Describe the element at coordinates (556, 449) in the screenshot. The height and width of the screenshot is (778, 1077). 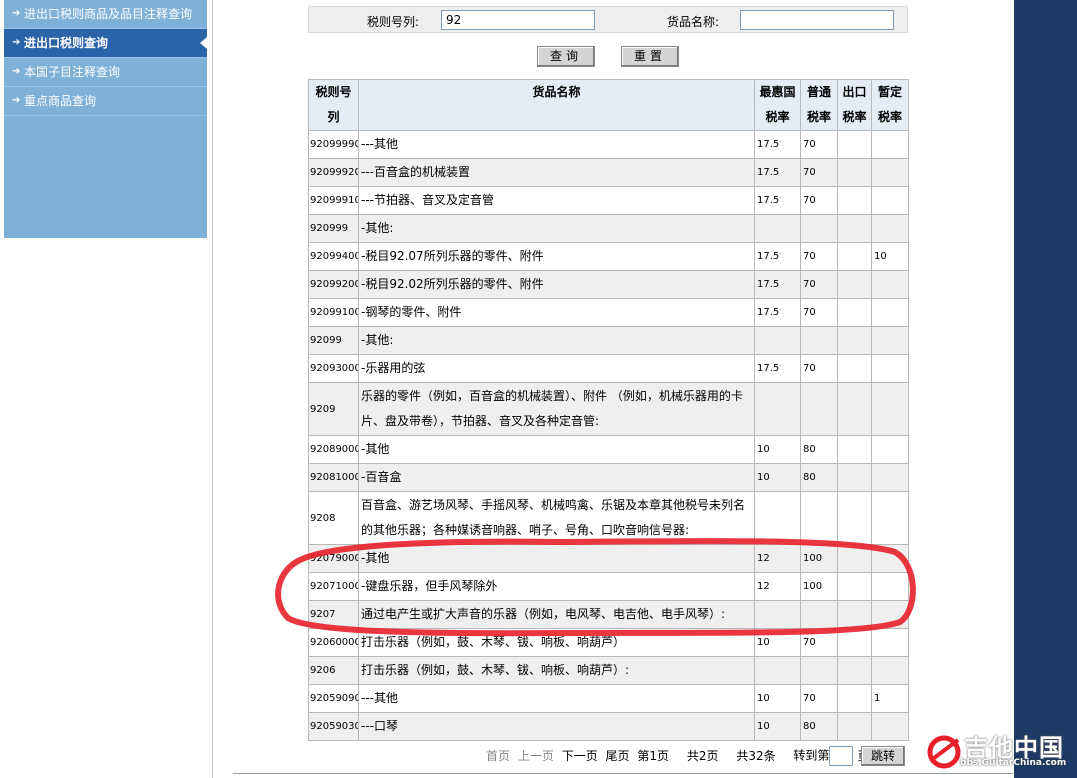
I see `cell-name: -其他` at that location.